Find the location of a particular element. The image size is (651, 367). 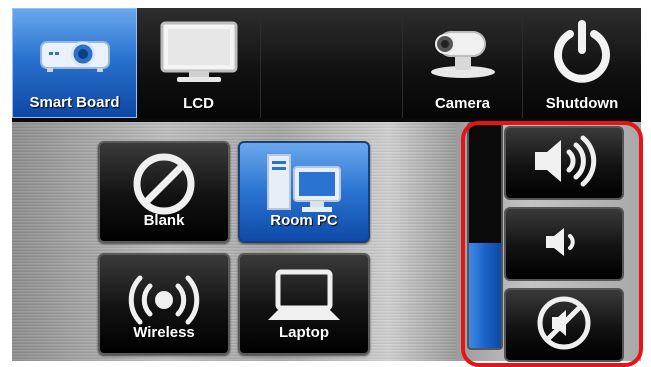

source-laptop-button: Laptop is located at coordinates (304, 304).